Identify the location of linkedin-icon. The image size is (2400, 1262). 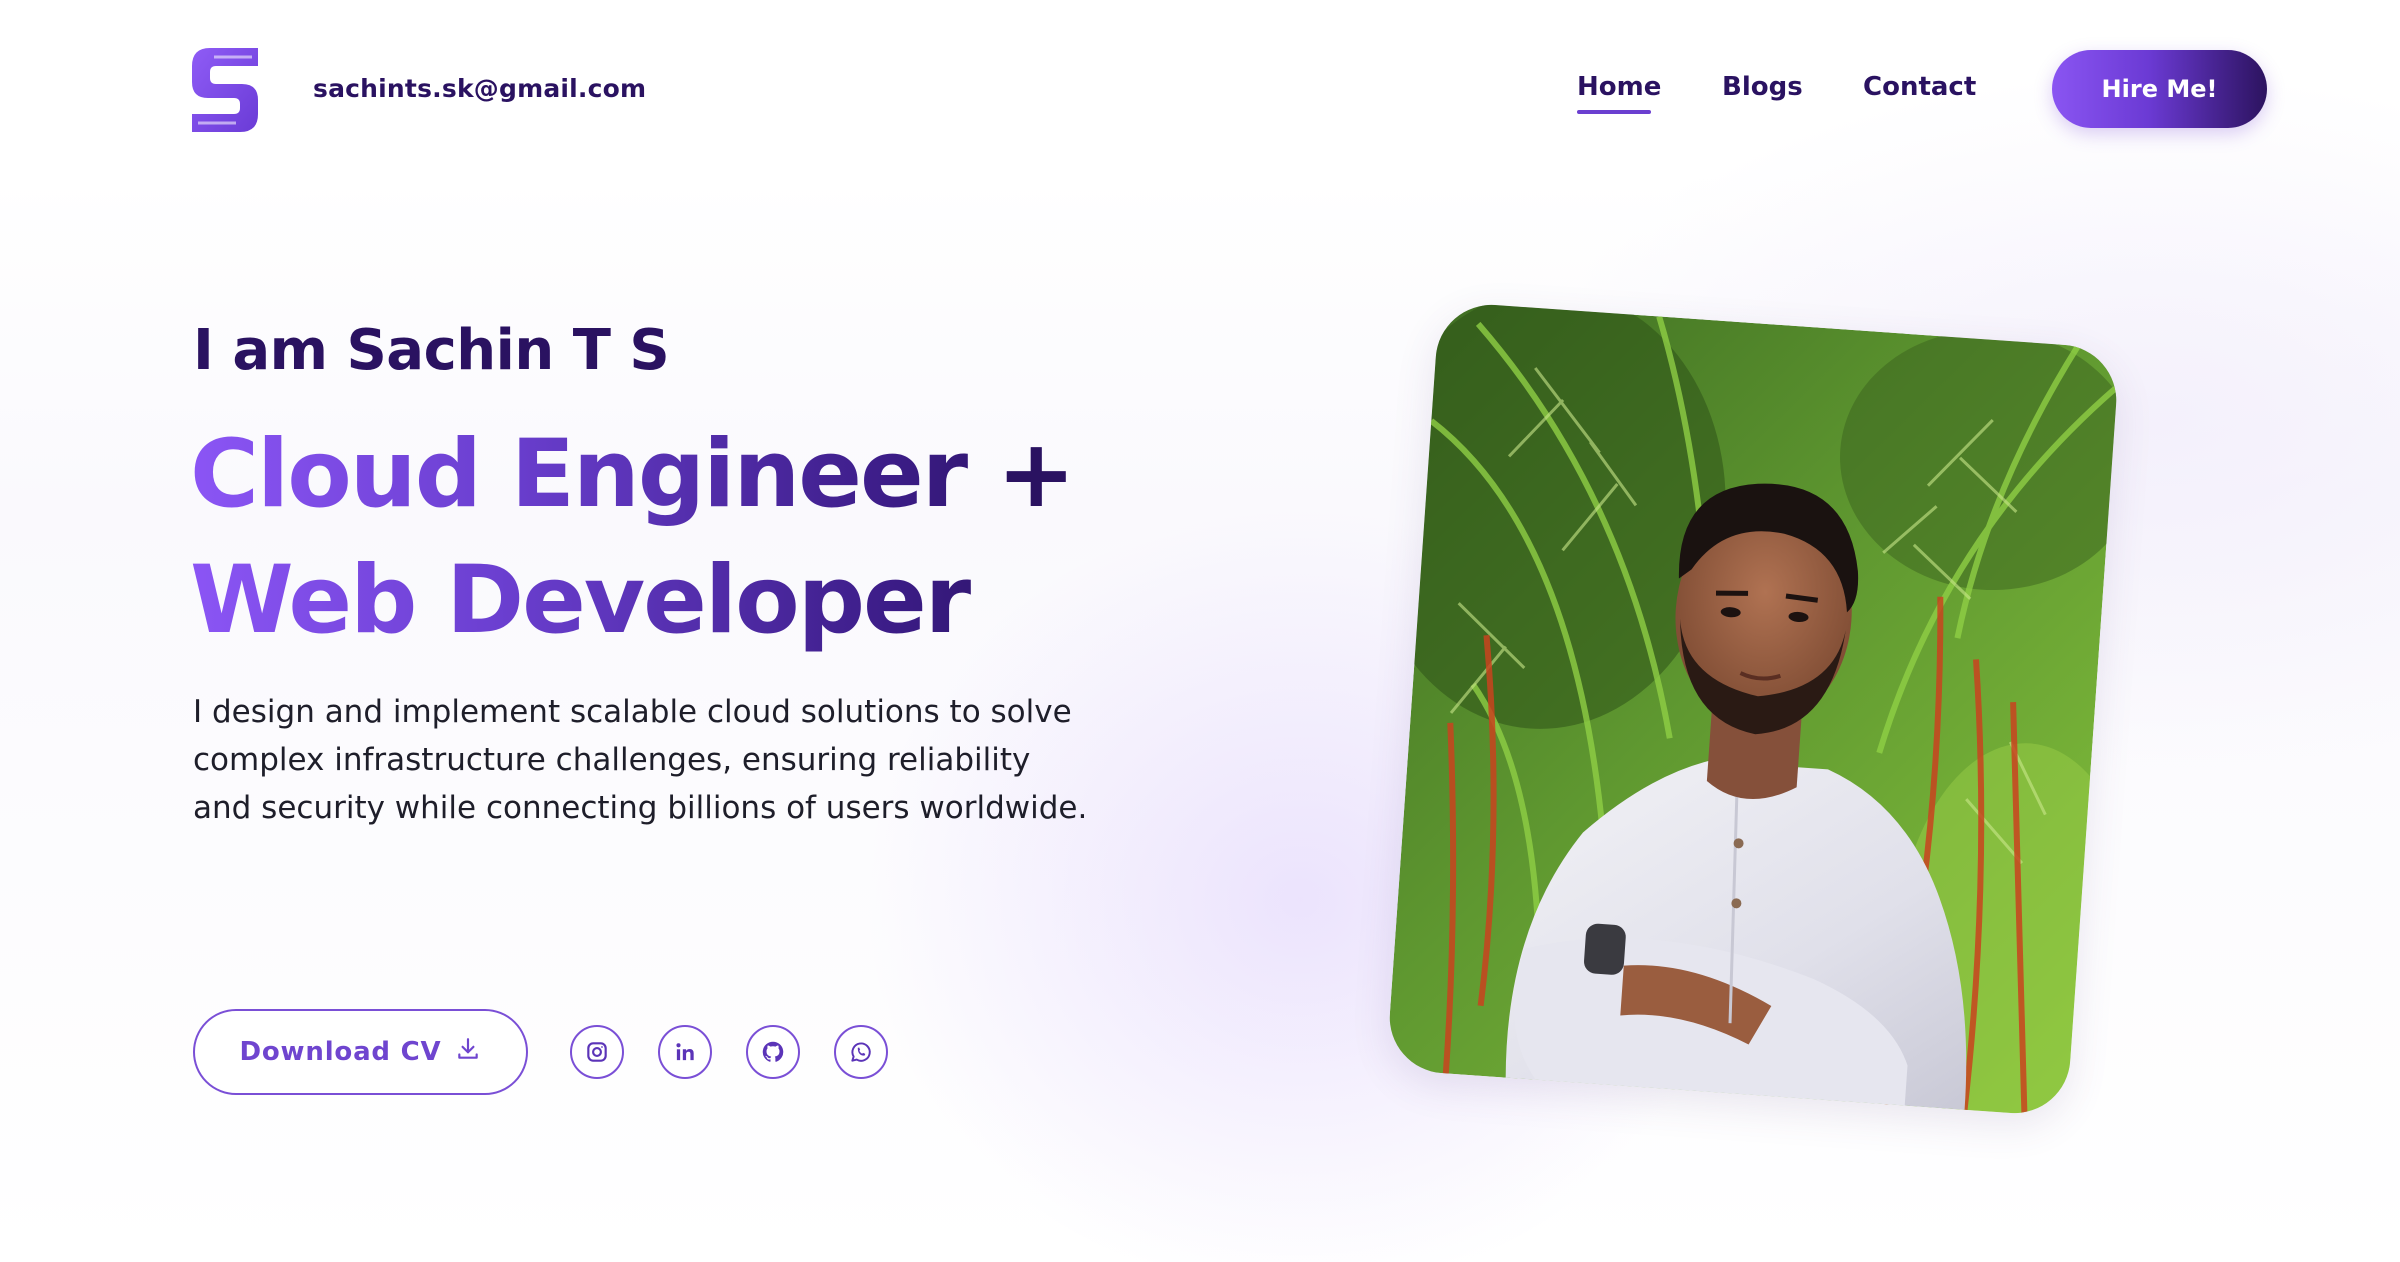
(685, 1052).